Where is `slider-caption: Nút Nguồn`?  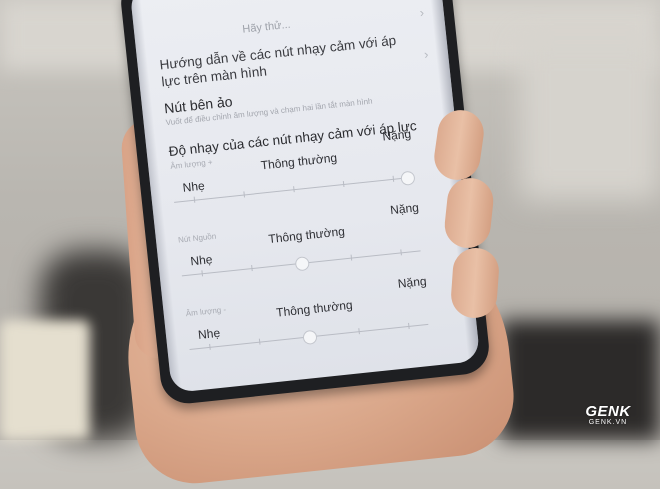 slider-caption: Nút Nguồn is located at coordinates (197, 238).